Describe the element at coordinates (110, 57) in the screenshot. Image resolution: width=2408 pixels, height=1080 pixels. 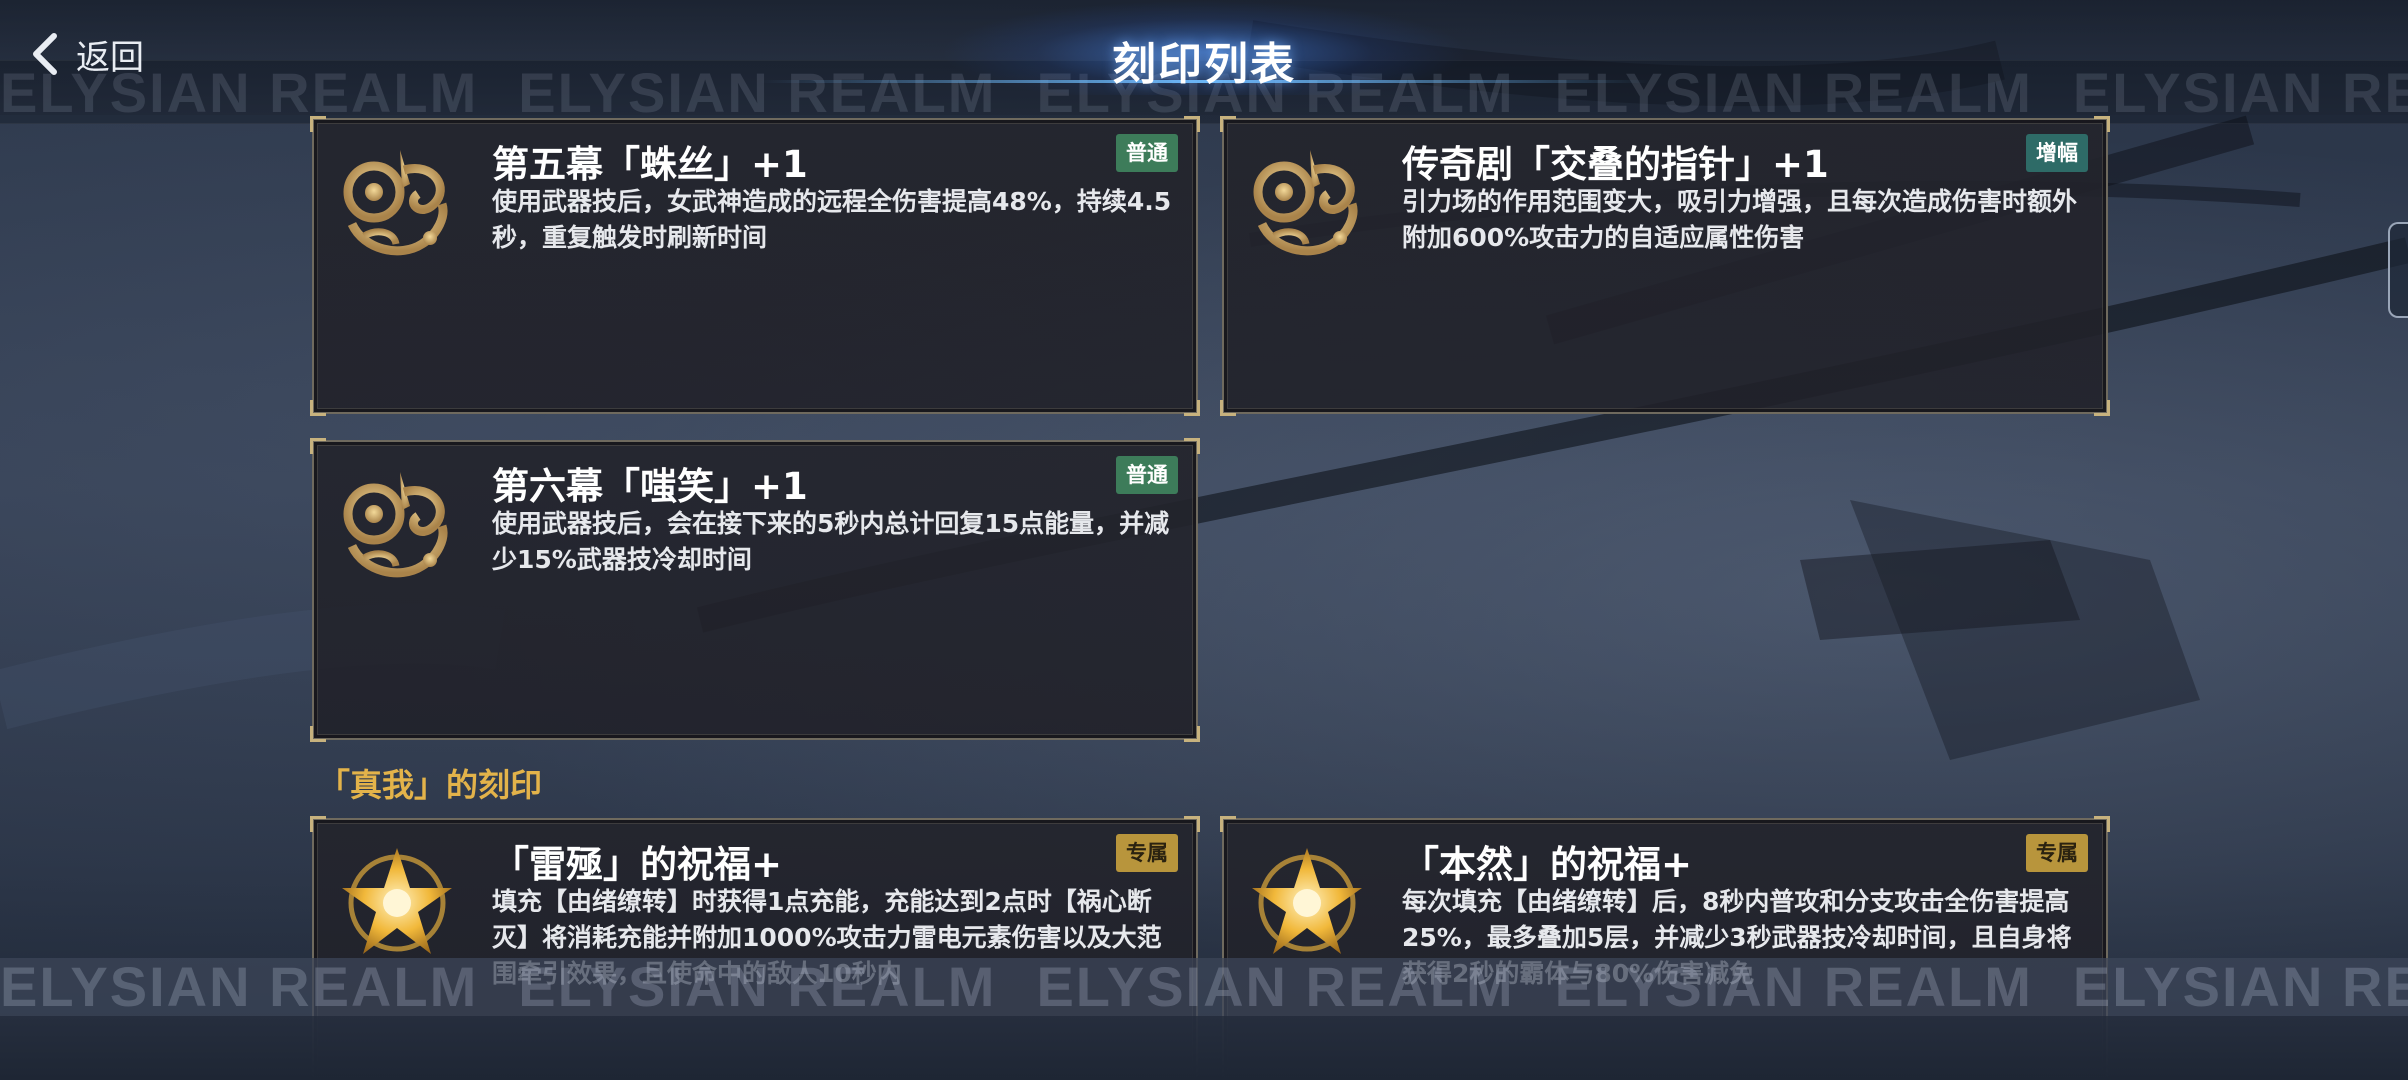
I see `back-label: 返回` at that location.